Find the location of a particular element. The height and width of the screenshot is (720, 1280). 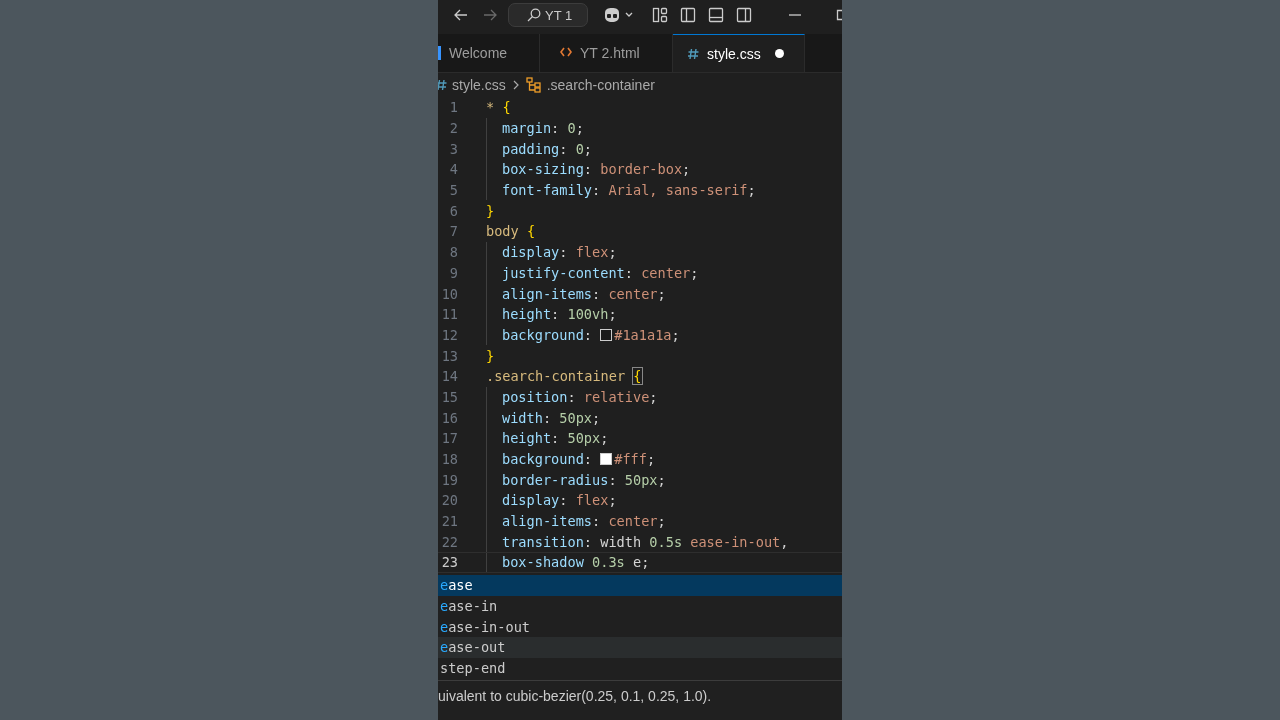

line-number: 2 is located at coordinates (453, 128).